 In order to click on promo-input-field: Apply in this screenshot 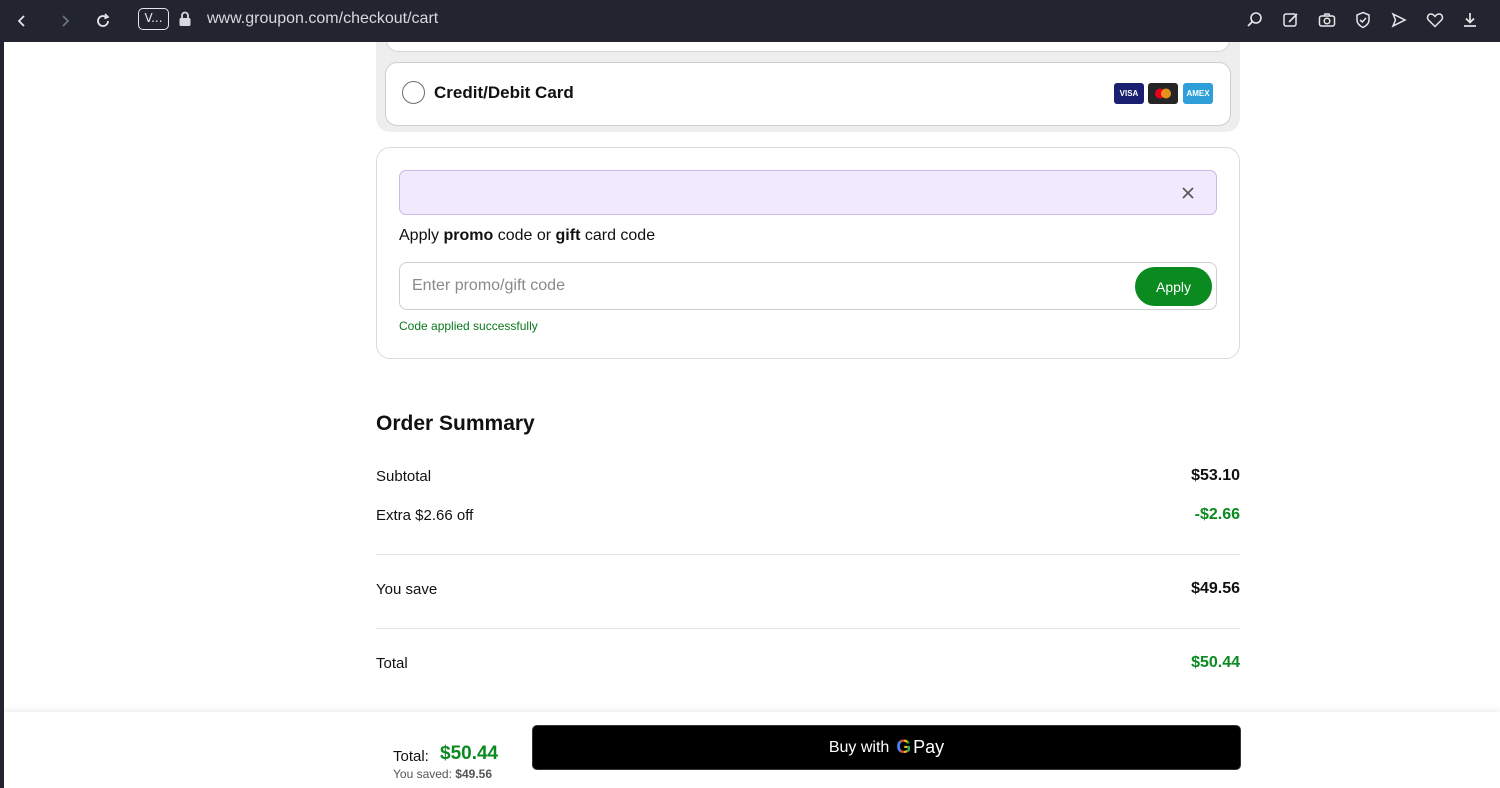, I will do `click(808, 286)`.